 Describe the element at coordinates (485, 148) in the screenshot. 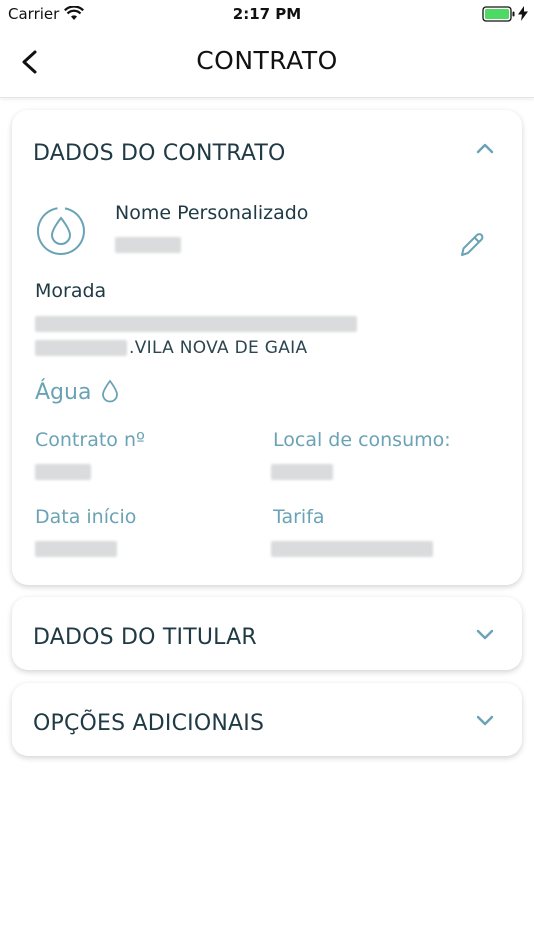

I see `chevron-up-icon` at that location.